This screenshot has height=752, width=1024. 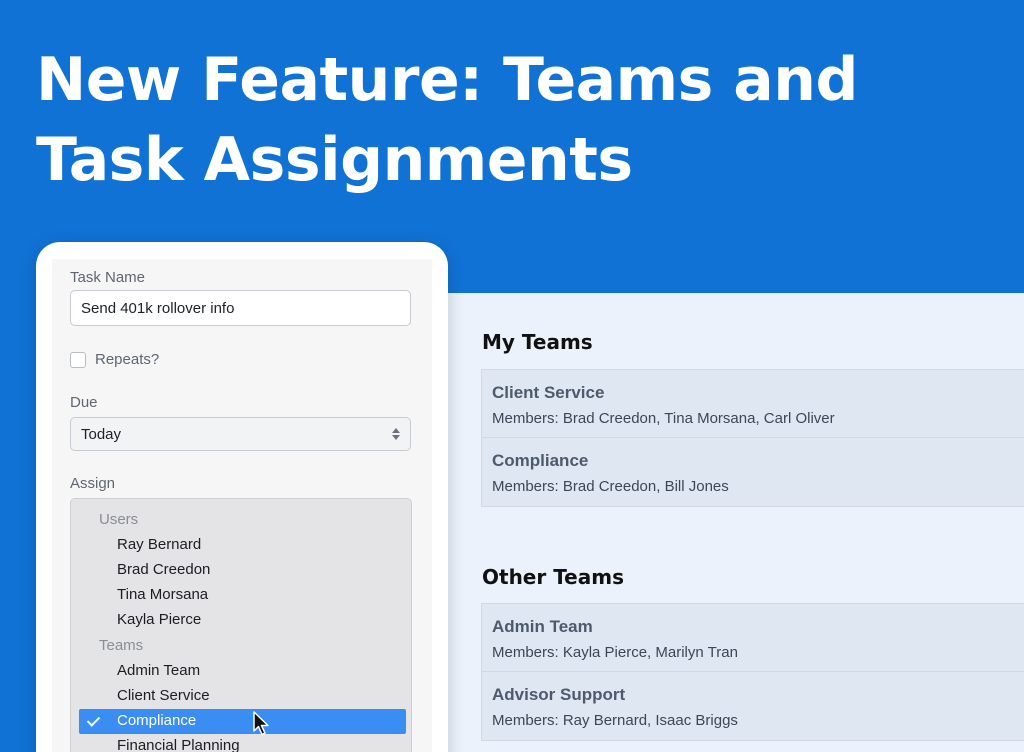 What do you see at coordinates (93, 720) in the screenshot?
I see `check-icon` at bounding box center [93, 720].